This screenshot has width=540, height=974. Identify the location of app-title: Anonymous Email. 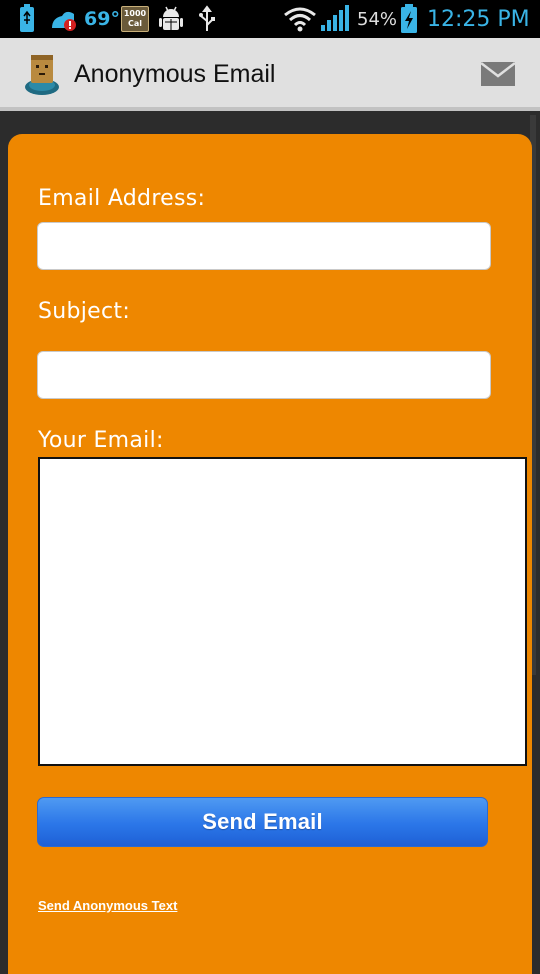
(175, 74).